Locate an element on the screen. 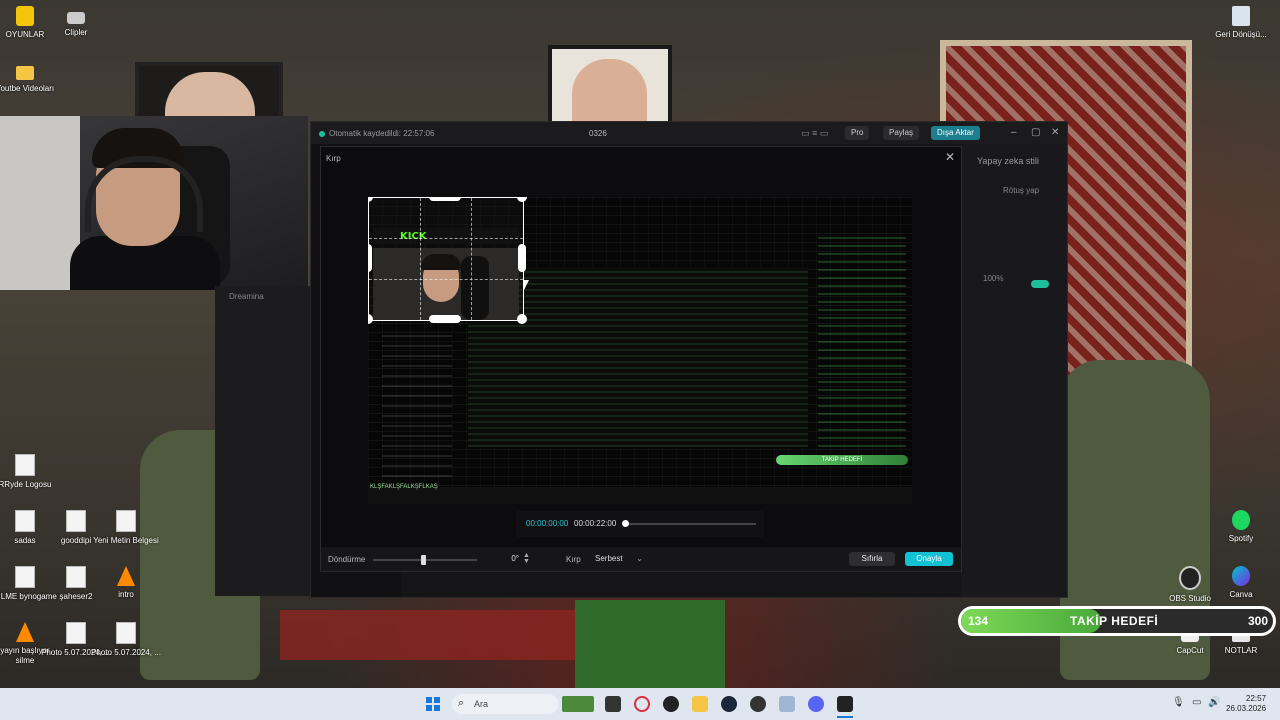 Image resolution: width=1280 pixels, height=720 pixels. video-frame-sidebar is located at coordinates (417, 402).